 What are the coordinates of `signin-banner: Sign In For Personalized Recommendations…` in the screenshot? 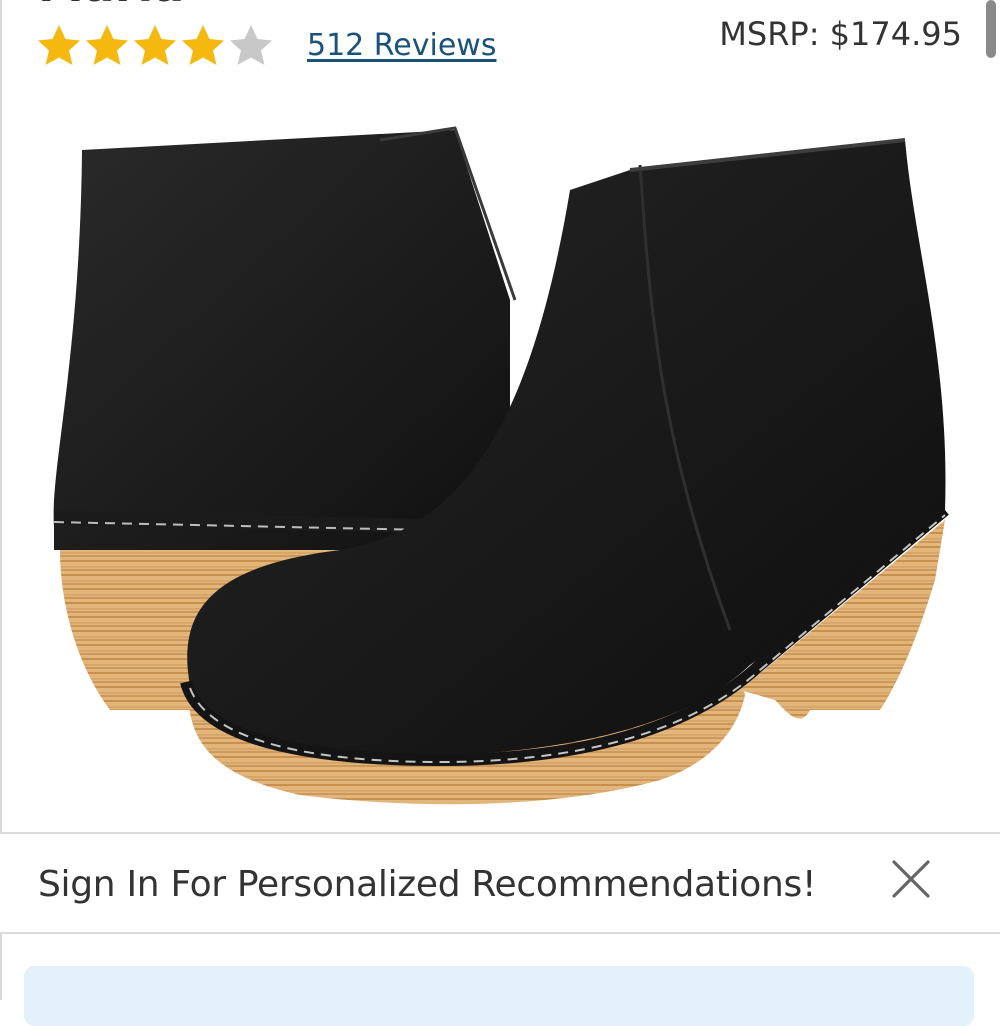 It's located at (500, 883).